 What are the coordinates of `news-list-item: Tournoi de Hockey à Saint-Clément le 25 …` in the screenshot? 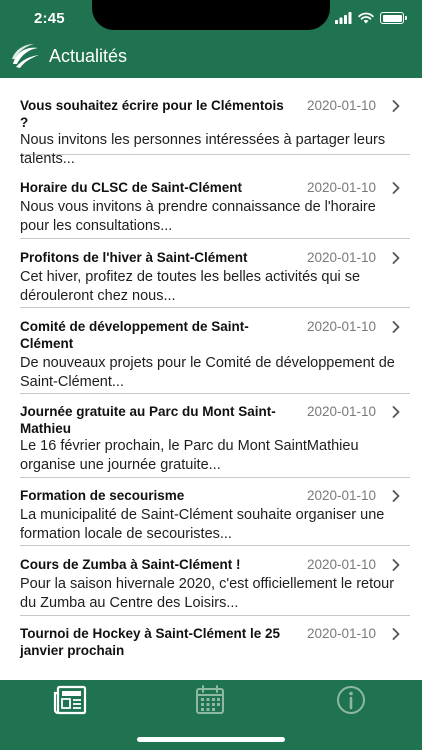 It's located at (215, 646).